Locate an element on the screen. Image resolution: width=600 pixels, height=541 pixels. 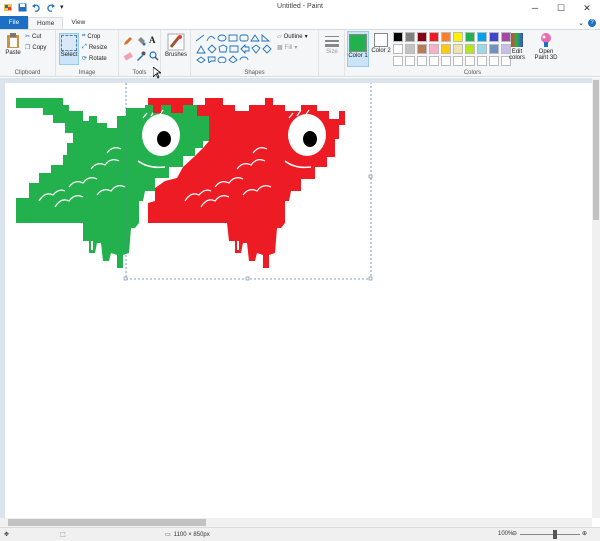
cut-label: Cut is located at coordinates (37, 36).